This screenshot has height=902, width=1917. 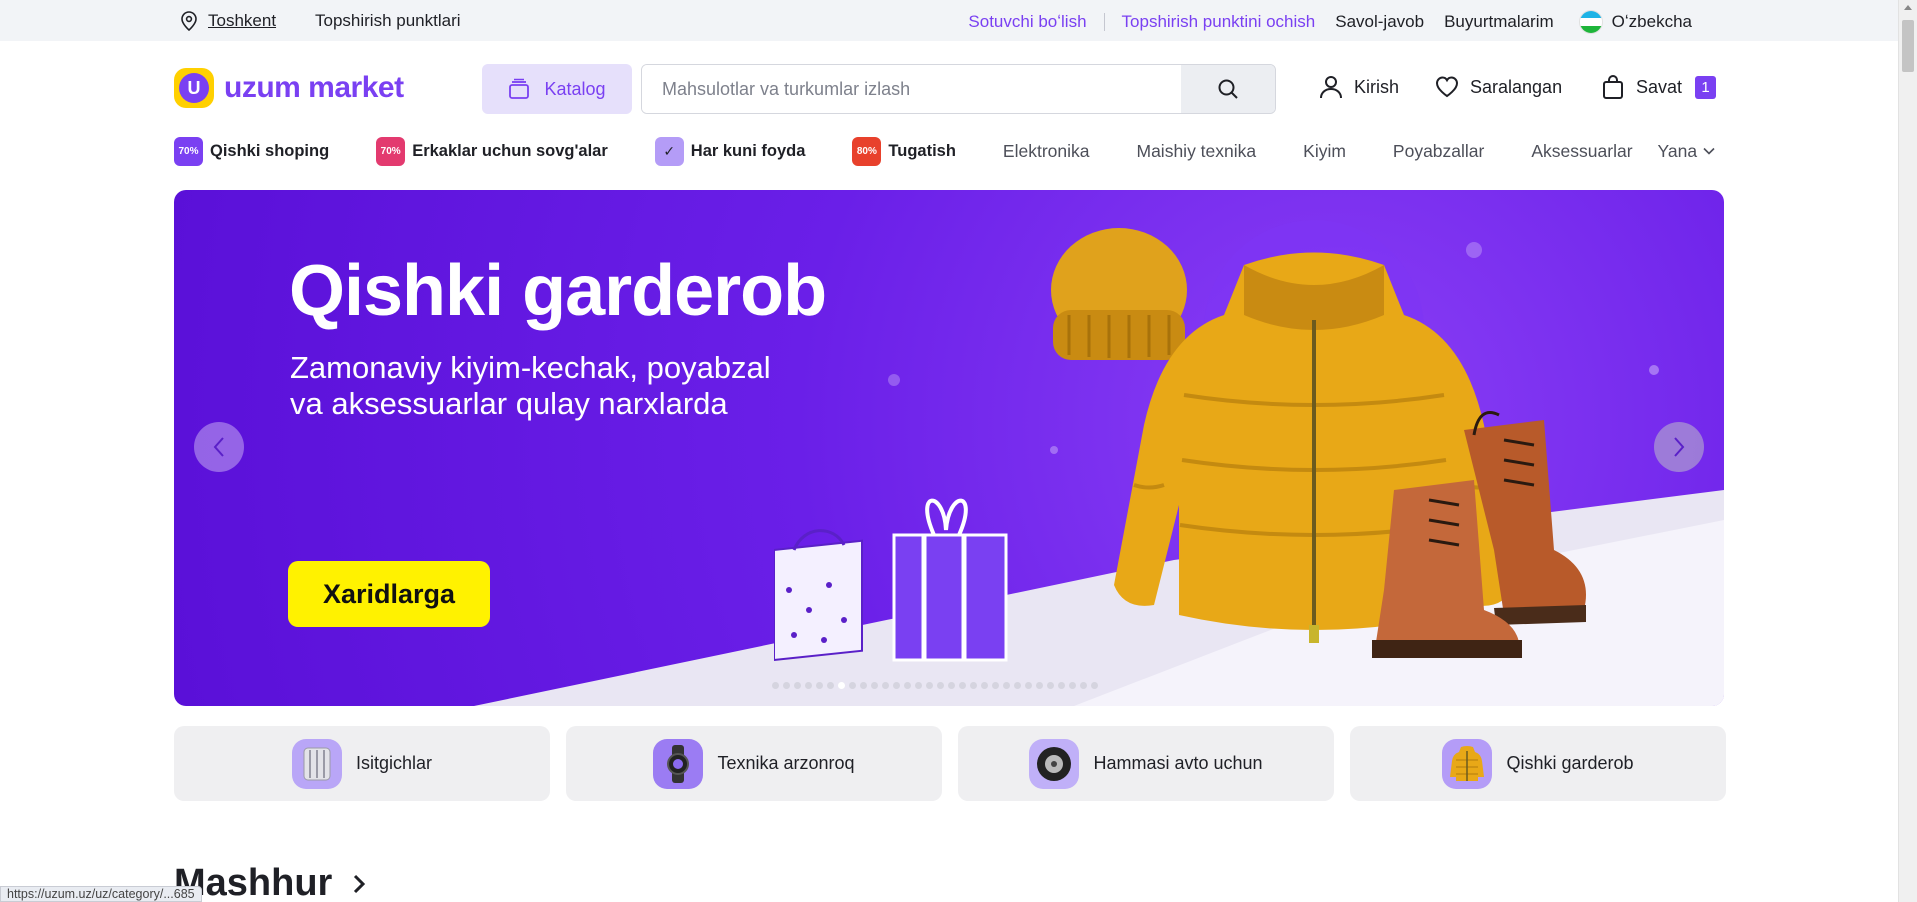 I want to click on faq-link: Savol-javob, so click(x=1379, y=22).